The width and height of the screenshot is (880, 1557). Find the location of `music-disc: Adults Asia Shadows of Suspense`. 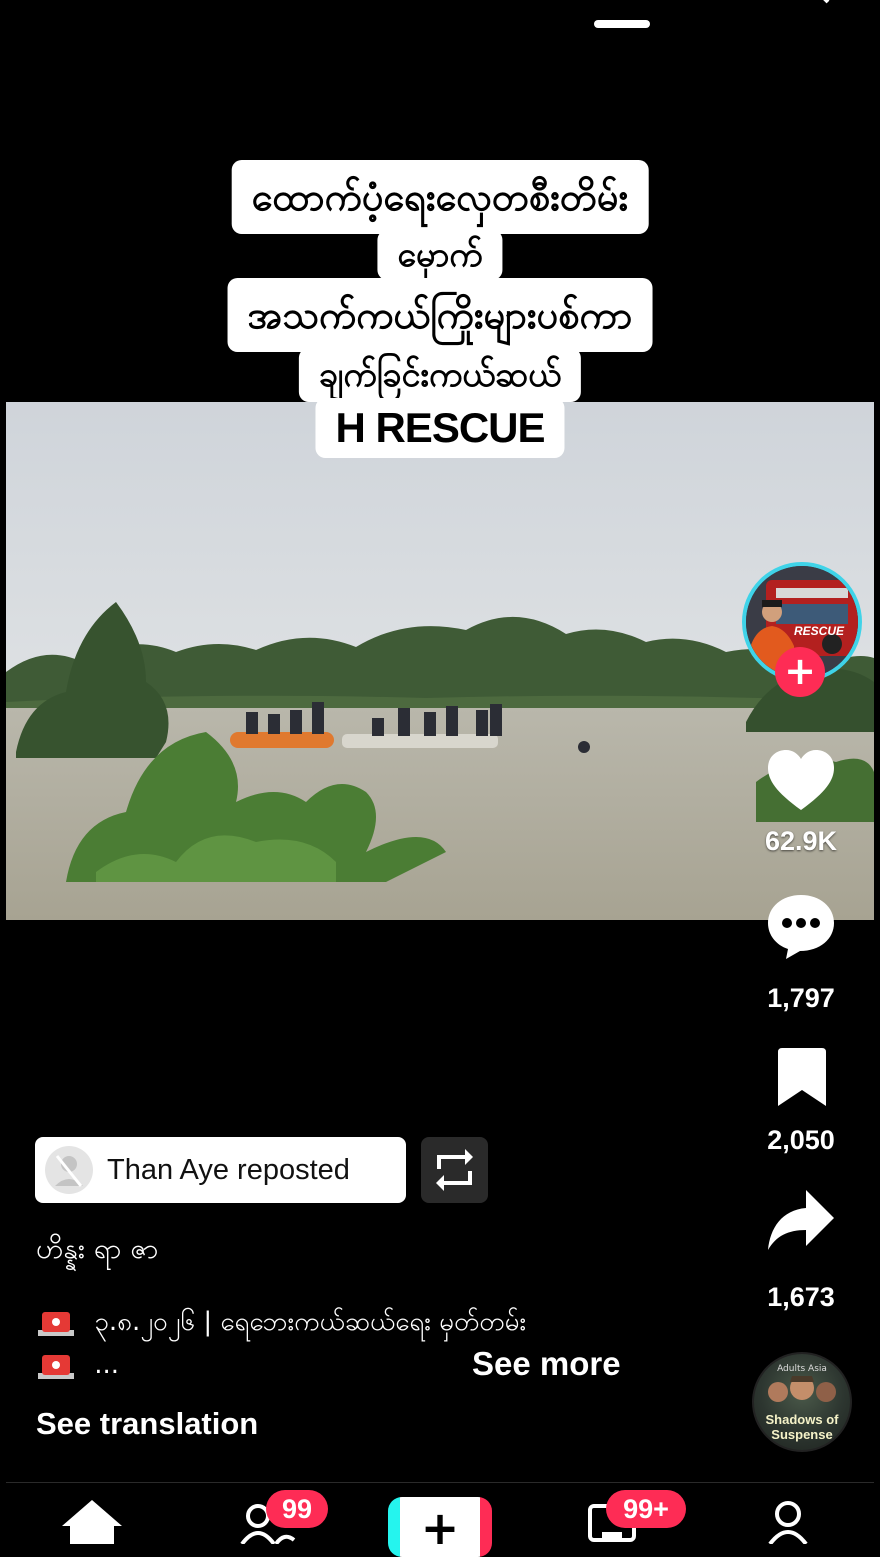

music-disc: Adults Asia Shadows of Suspense is located at coordinates (802, 1402).